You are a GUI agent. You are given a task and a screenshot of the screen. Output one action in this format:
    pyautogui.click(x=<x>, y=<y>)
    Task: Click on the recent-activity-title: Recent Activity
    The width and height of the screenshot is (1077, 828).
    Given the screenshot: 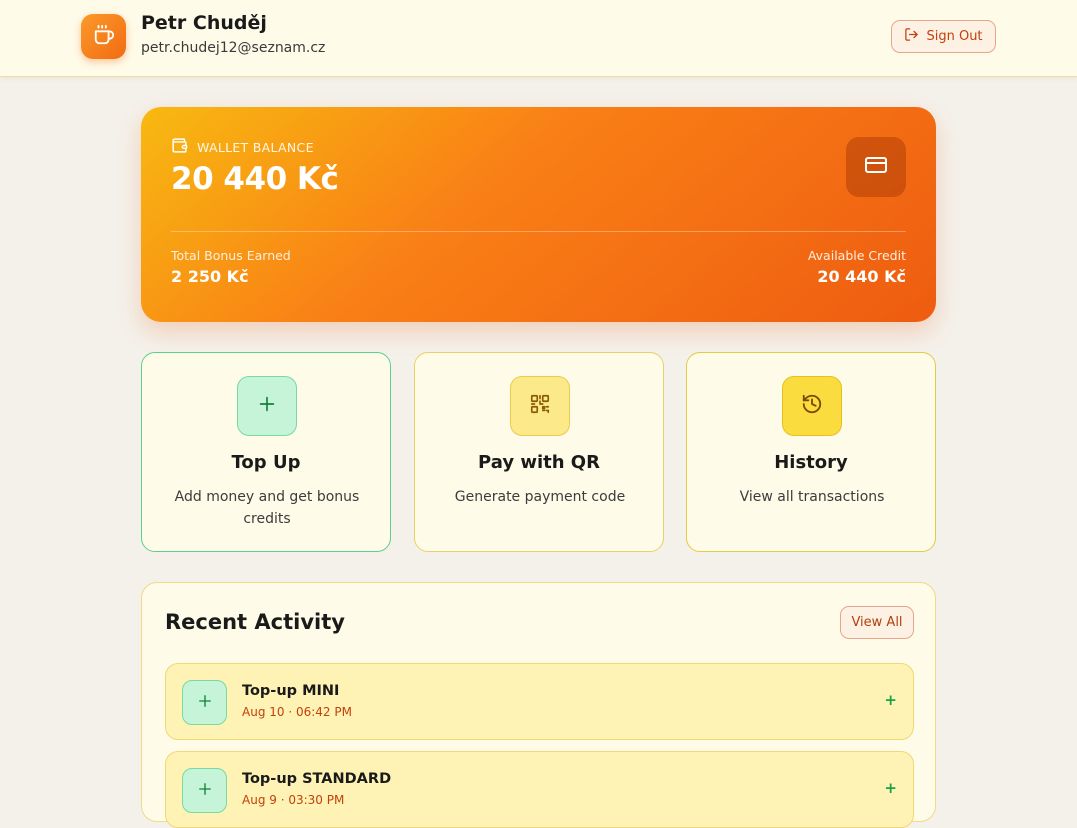 What is the action you would take?
    pyautogui.click(x=255, y=622)
    